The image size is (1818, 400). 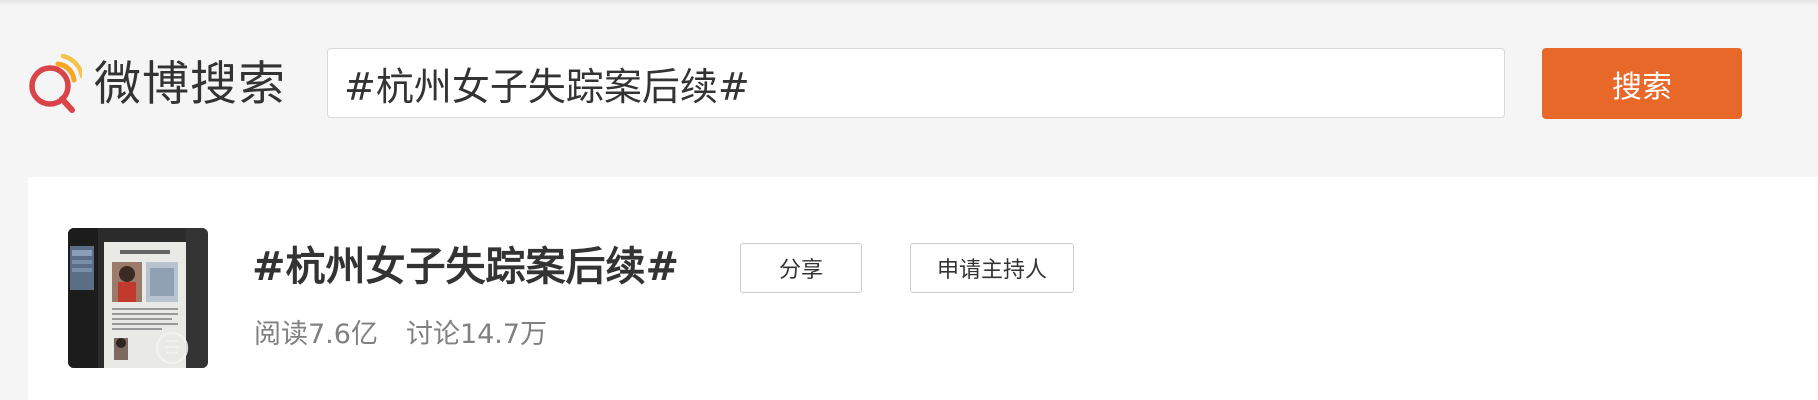 I want to click on topic-thumbnail, so click(x=138, y=298).